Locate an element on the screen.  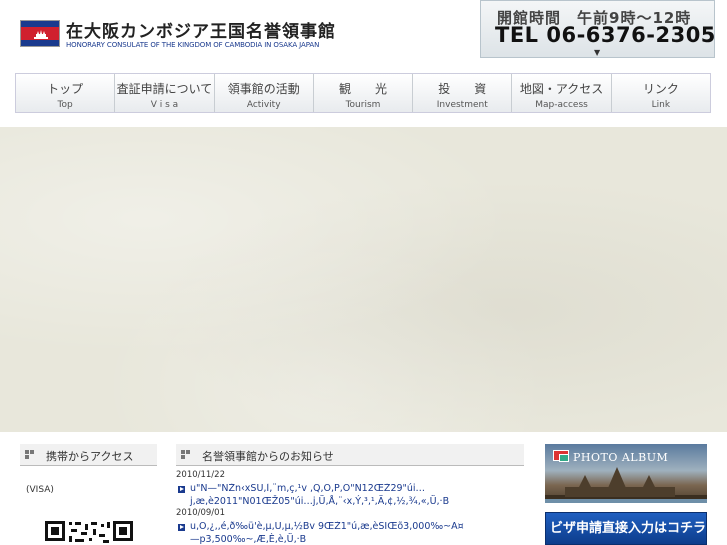
news-date: 2010/09/01 is located at coordinates (200, 513).